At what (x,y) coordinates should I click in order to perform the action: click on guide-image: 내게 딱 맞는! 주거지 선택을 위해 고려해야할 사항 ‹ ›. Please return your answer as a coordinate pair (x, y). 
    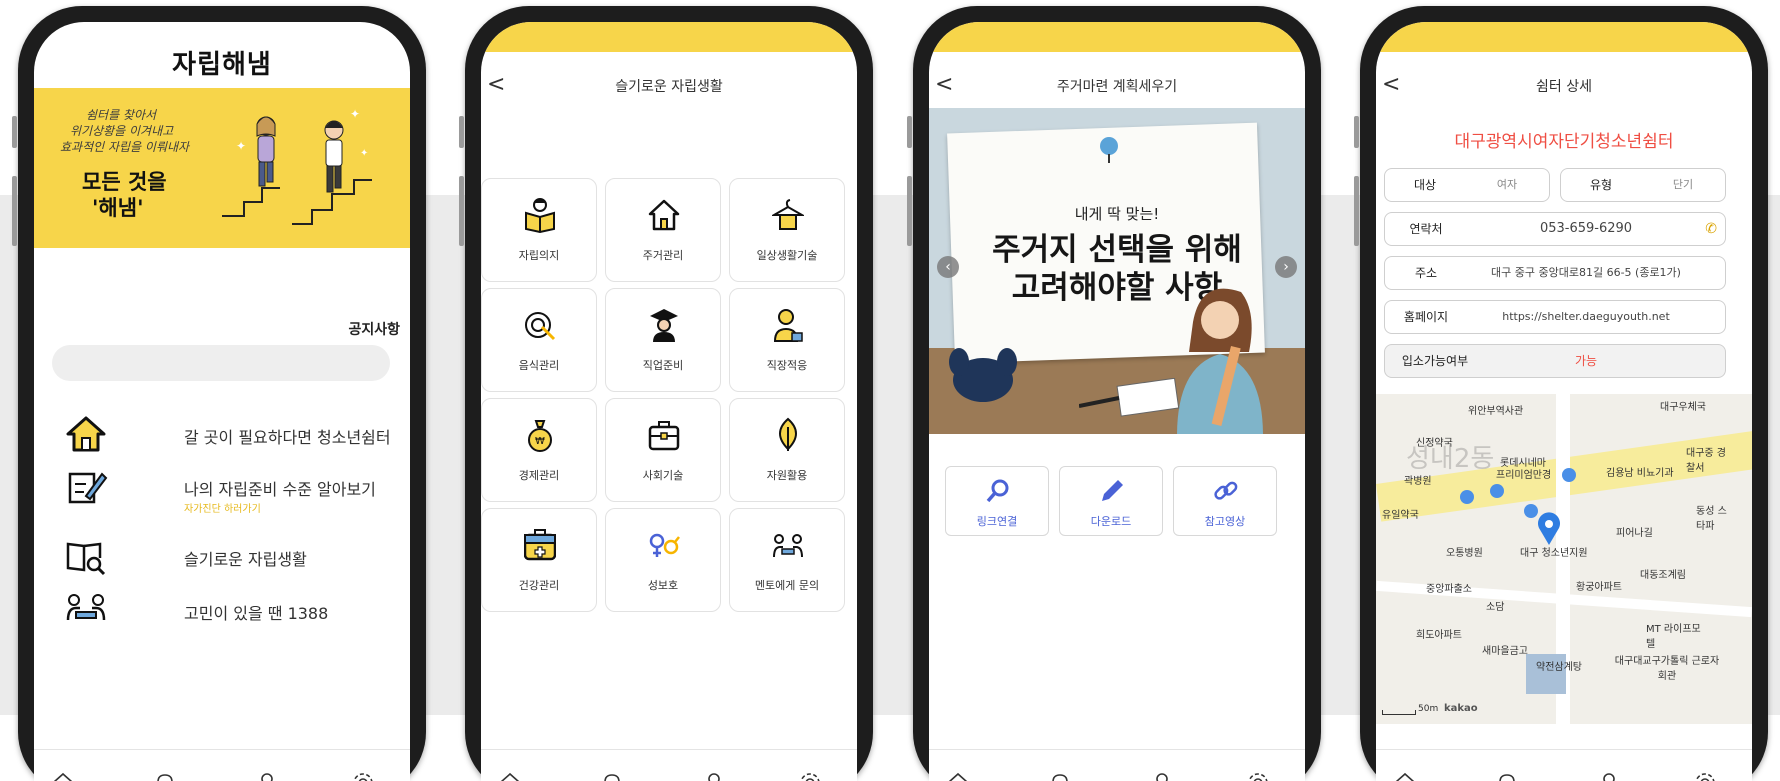
    Looking at the image, I should click on (1117, 271).